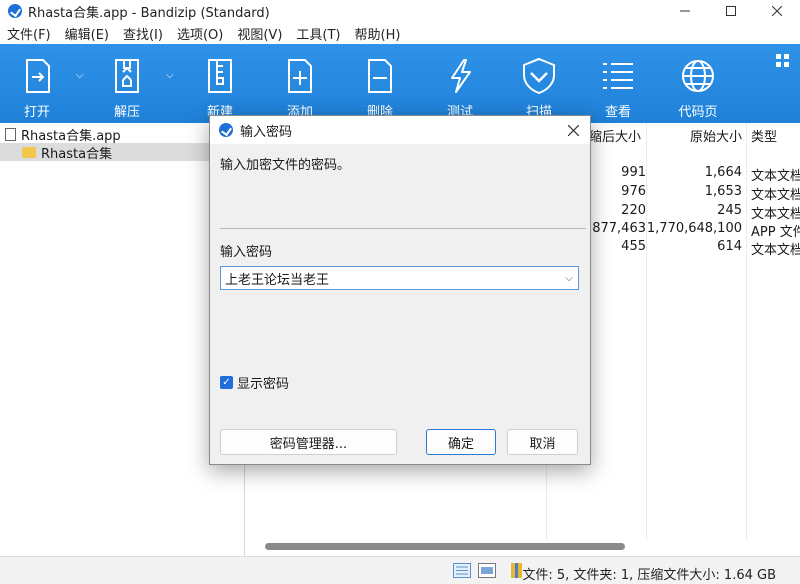 The width and height of the screenshot is (800, 584). What do you see at coordinates (764, 135) in the screenshot?
I see `column-header-type: 类型` at bounding box center [764, 135].